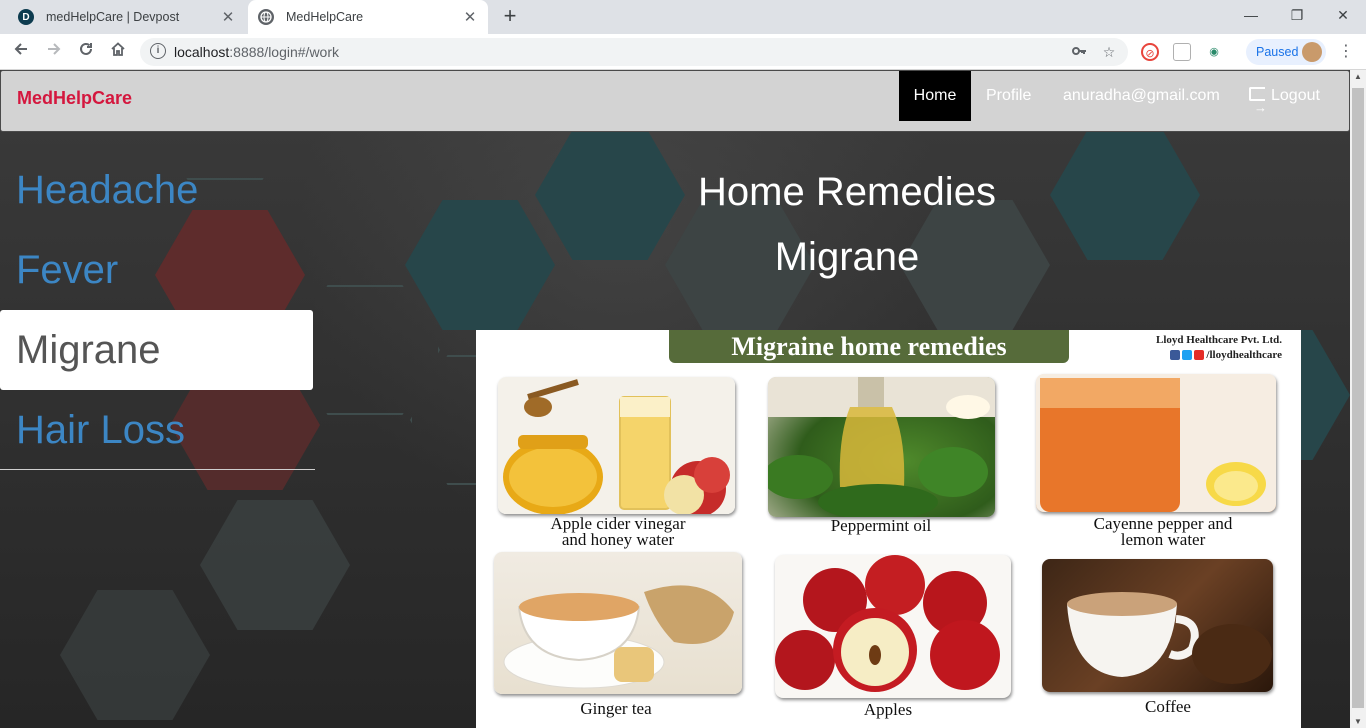  Describe the element at coordinates (1297, 15) in the screenshot. I see `maximize-button: ❐` at that location.